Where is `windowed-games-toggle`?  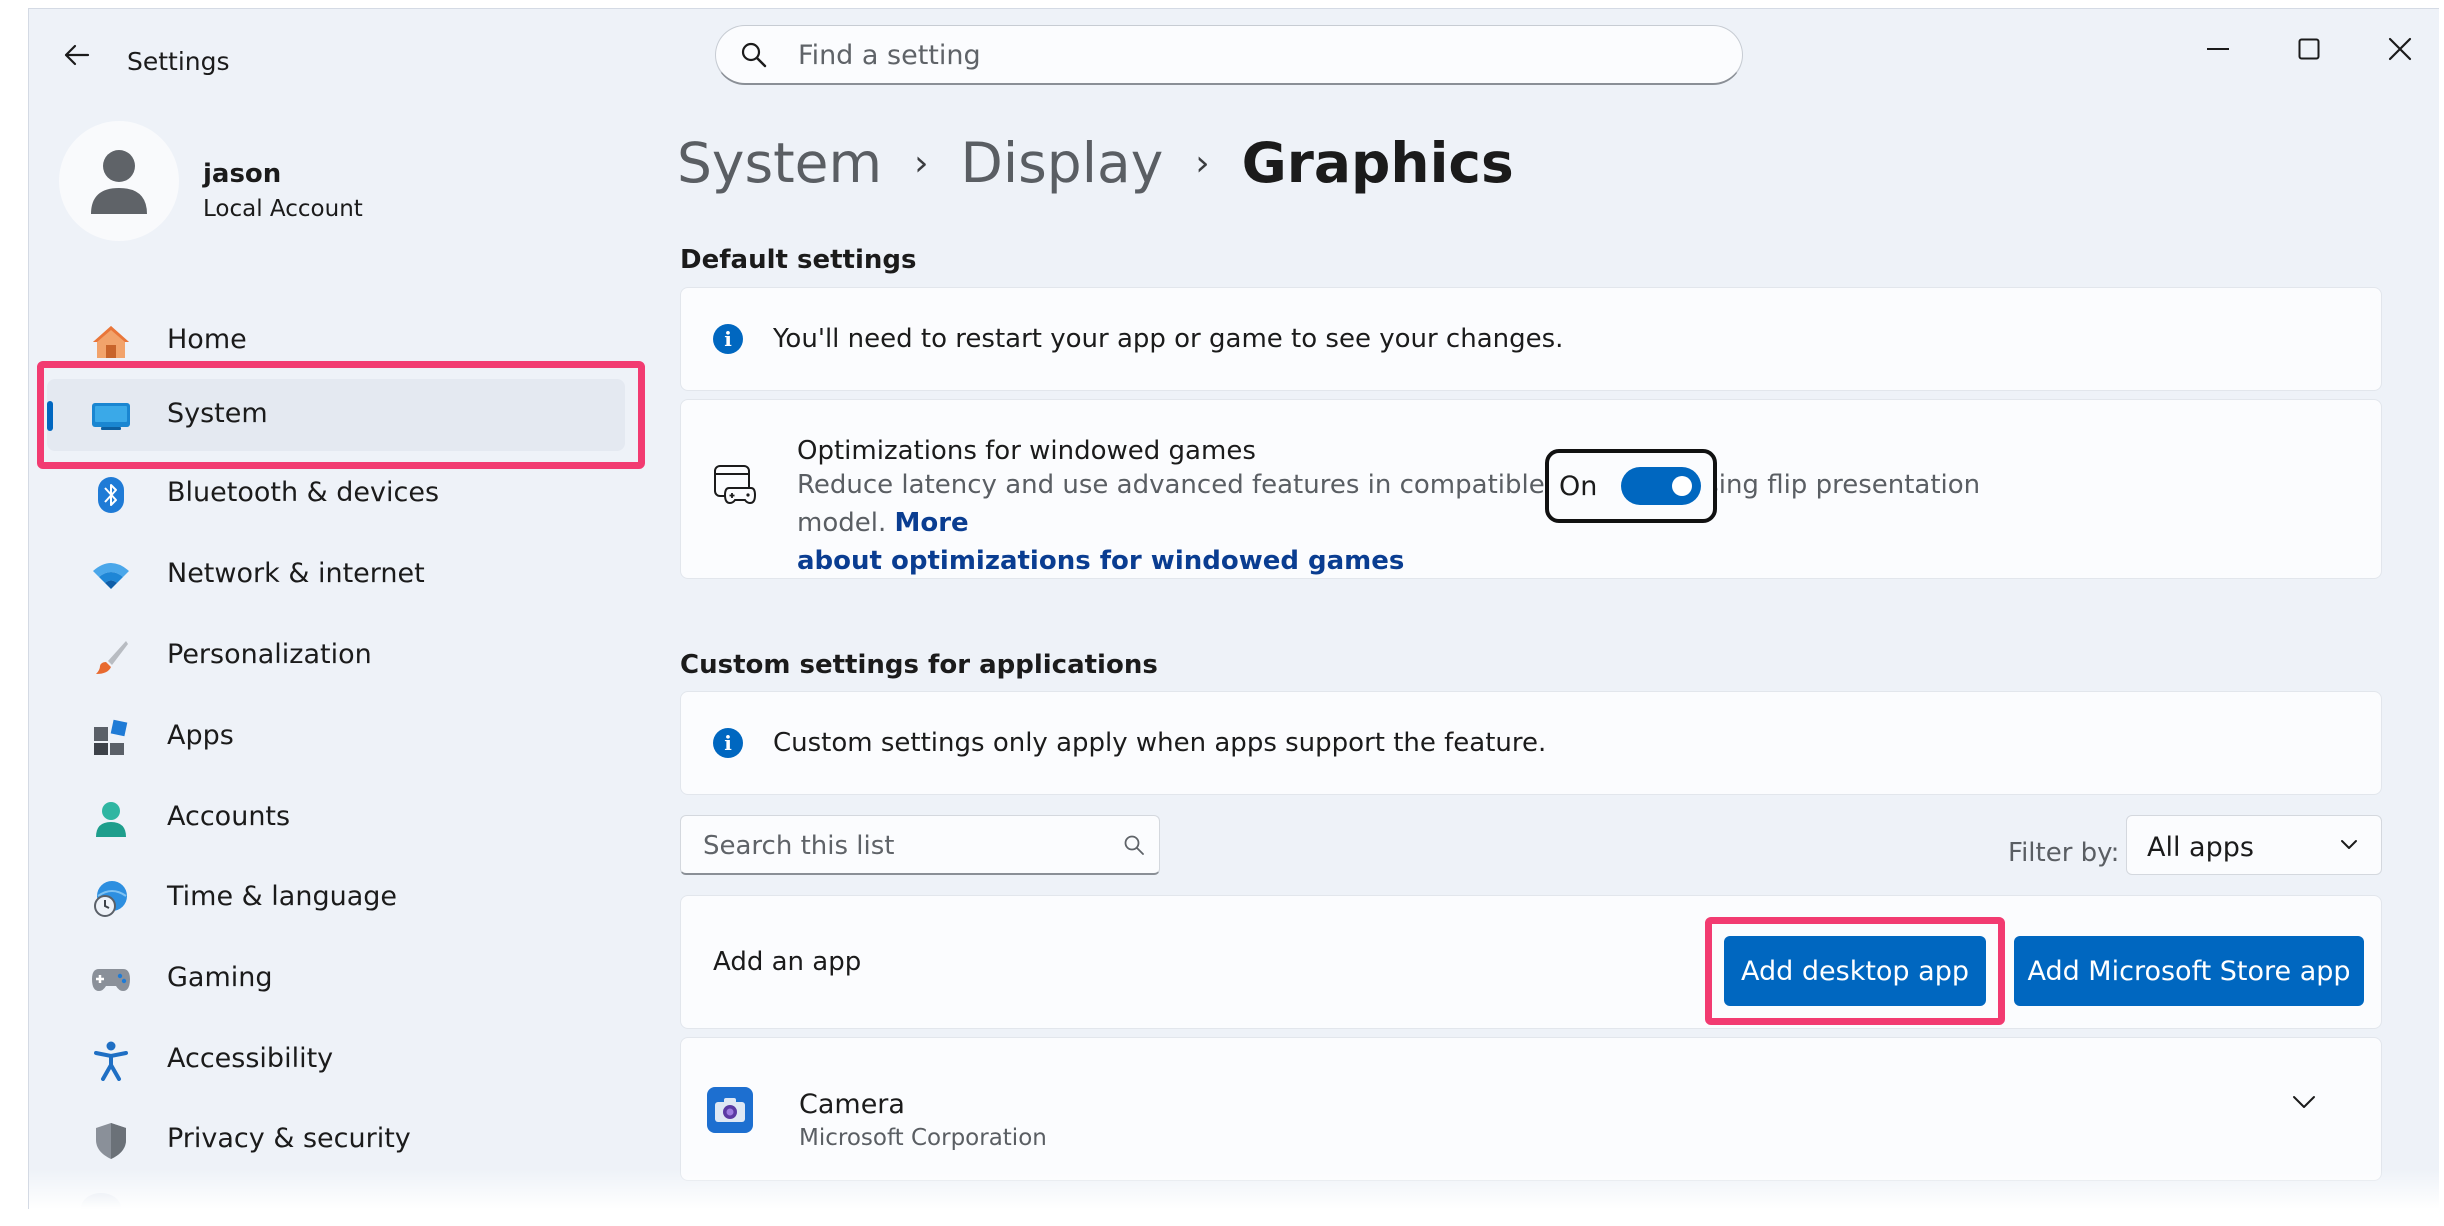 windowed-games-toggle is located at coordinates (1661, 486).